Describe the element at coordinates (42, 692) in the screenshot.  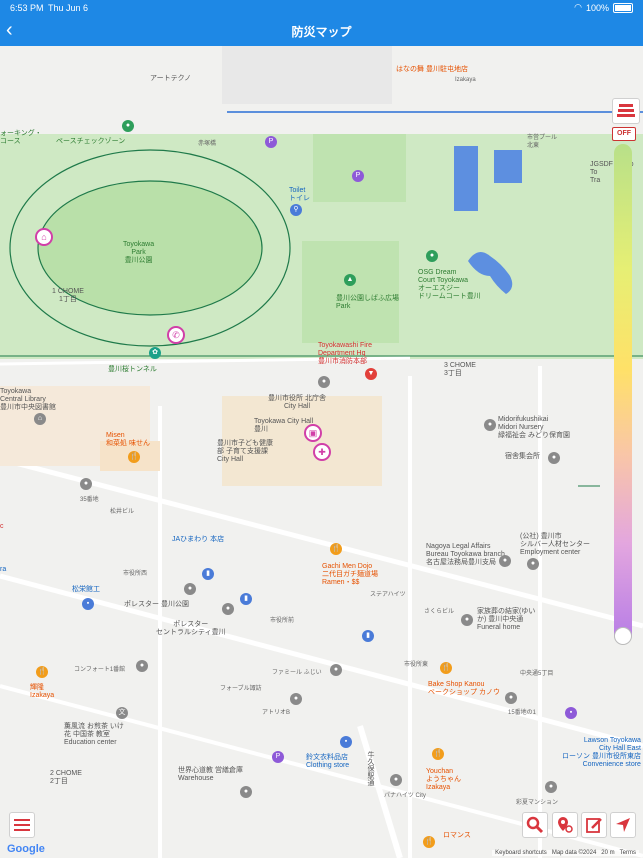
I see `label-nichiryu: 輝隆 Izakaya` at that location.